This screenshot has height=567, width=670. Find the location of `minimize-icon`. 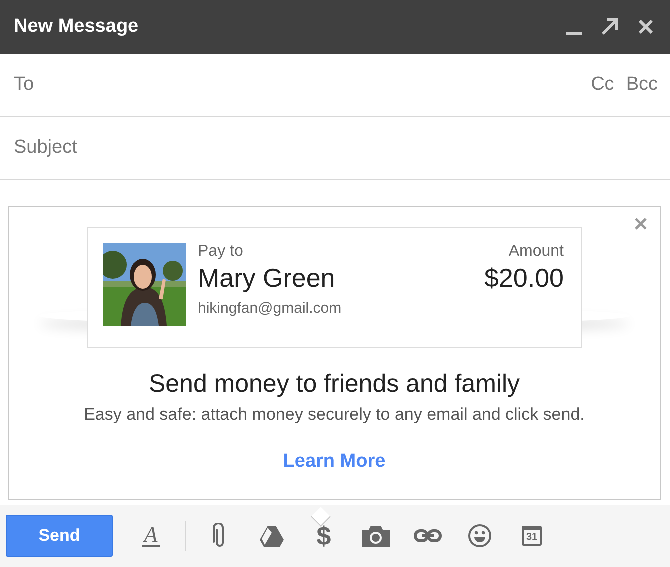

minimize-icon is located at coordinates (574, 33).